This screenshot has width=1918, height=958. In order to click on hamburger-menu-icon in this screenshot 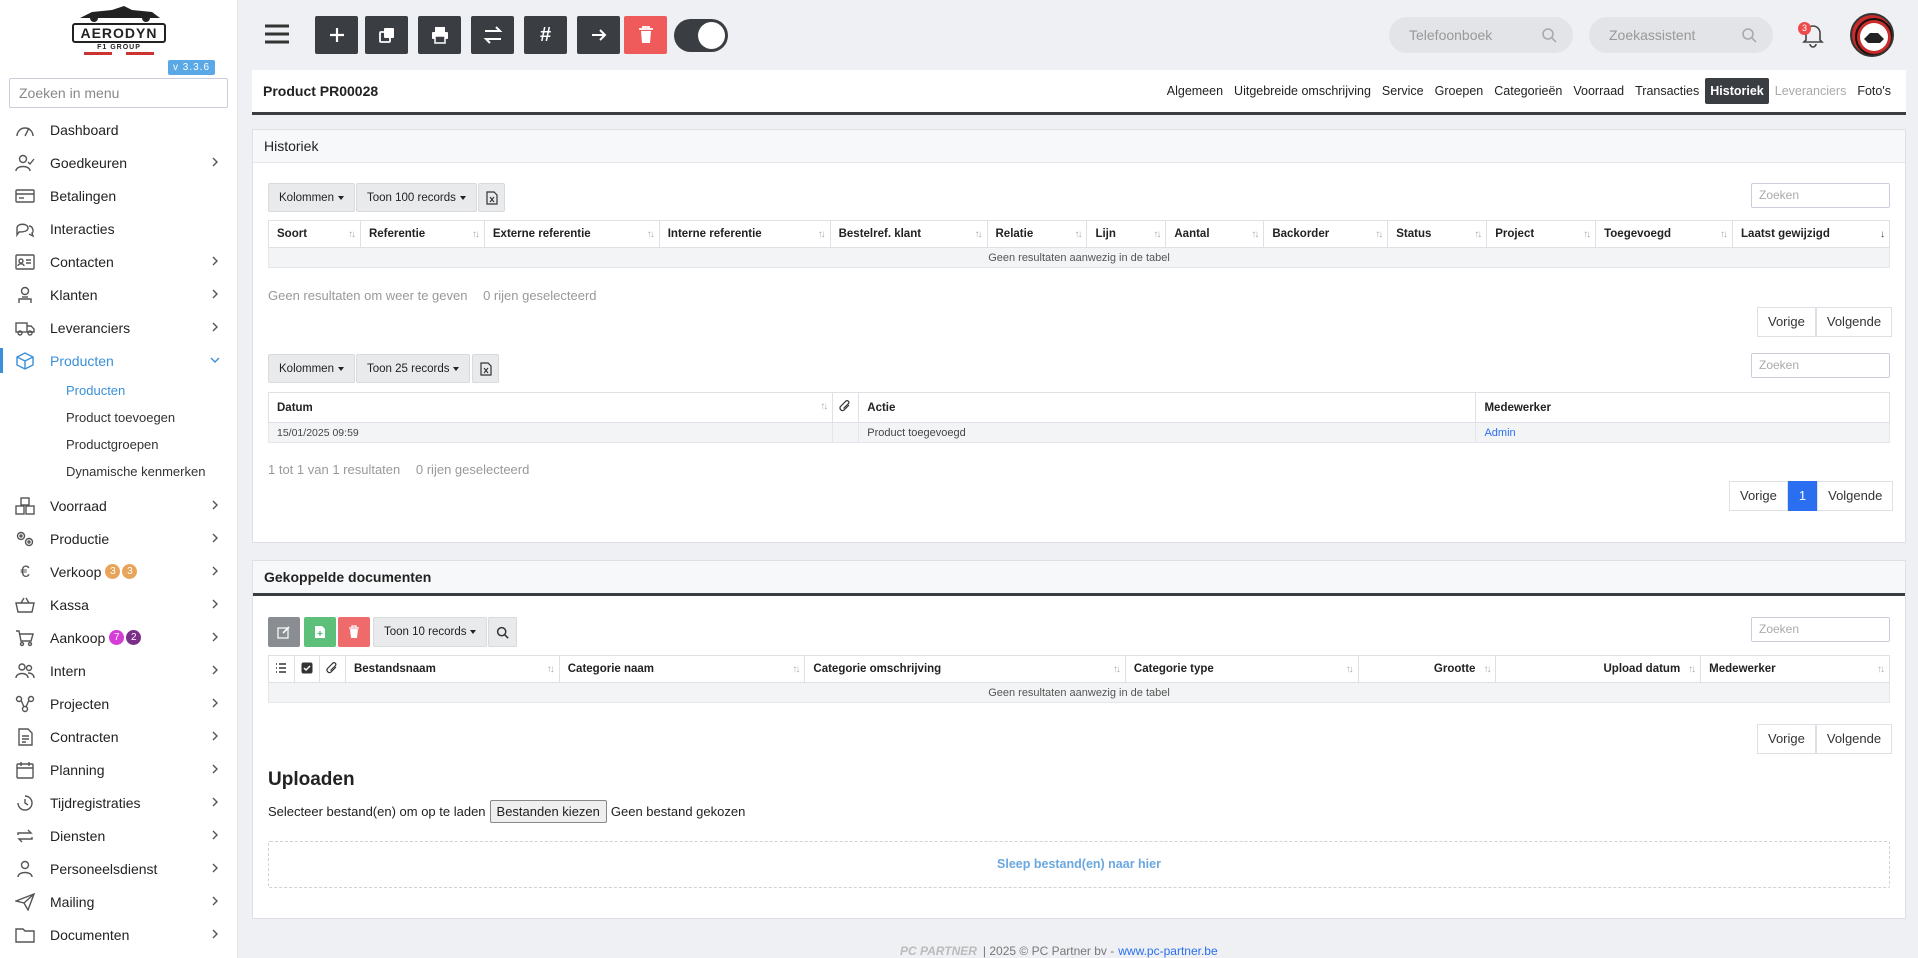, I will do `click(277, 34)`.